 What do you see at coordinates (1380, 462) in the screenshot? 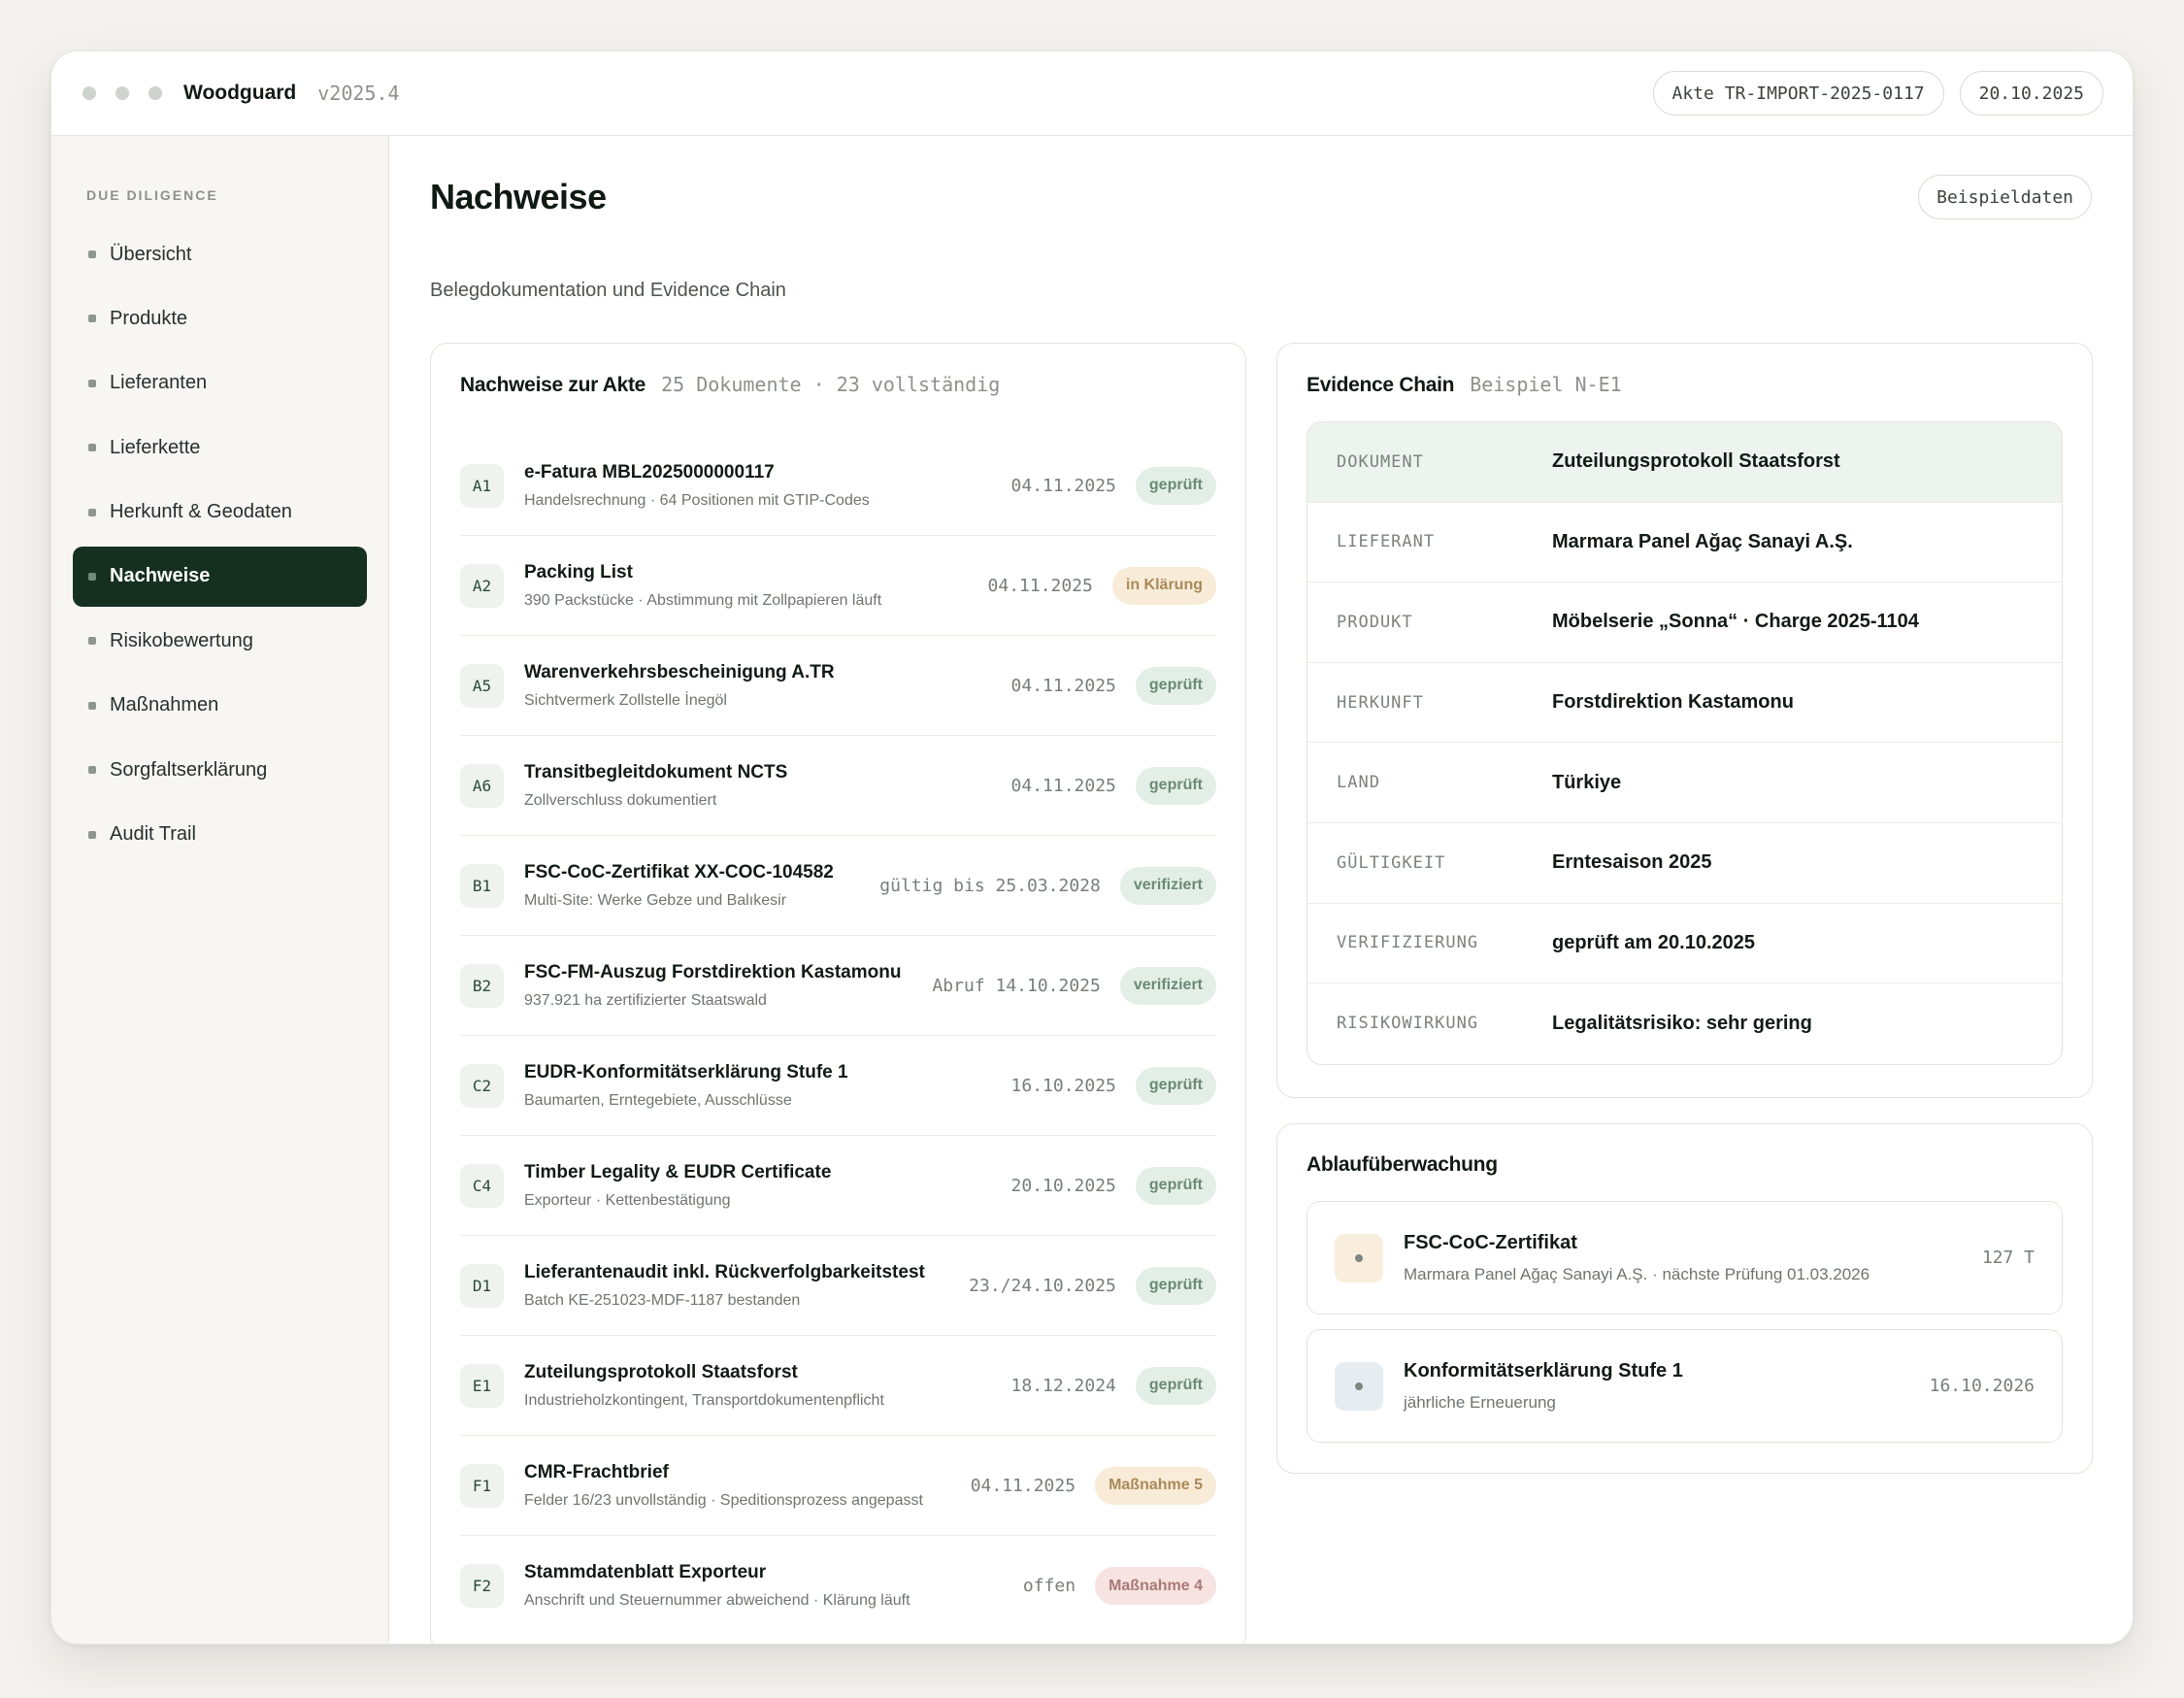
I see `evidence-chain-key: DOKUMENT` at bounding box center [1380, 462].